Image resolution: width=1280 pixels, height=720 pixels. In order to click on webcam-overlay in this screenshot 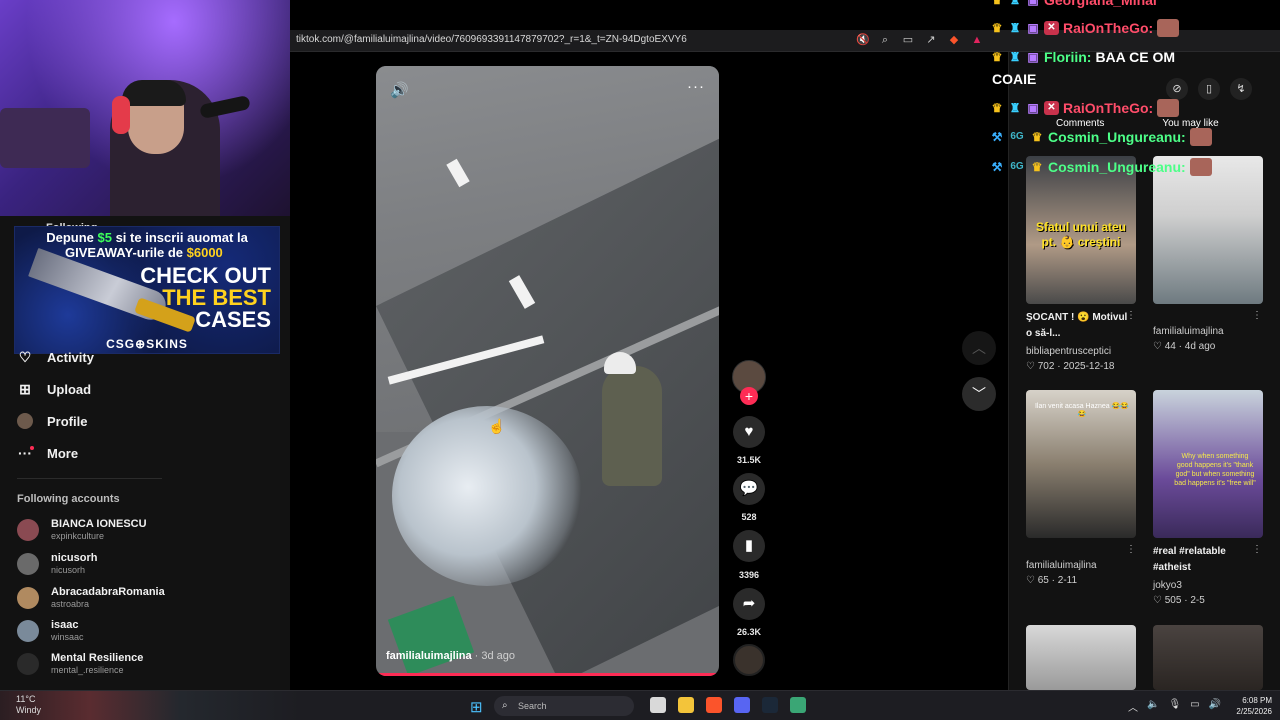, I will do `click(145, 108)`.